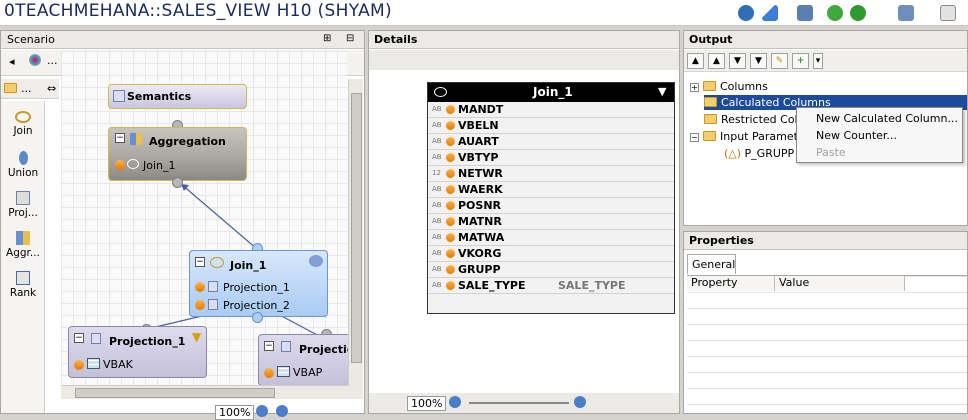  I want to click on palette-item-join: Join, so click(23, 124).